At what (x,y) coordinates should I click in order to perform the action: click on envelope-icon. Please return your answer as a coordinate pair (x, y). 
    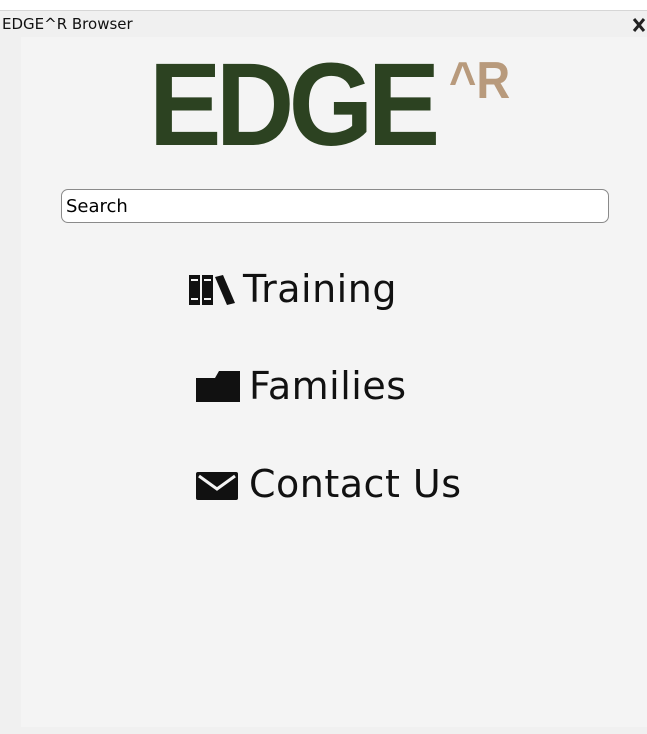
    Looking at the image, I should click on (221, 484).